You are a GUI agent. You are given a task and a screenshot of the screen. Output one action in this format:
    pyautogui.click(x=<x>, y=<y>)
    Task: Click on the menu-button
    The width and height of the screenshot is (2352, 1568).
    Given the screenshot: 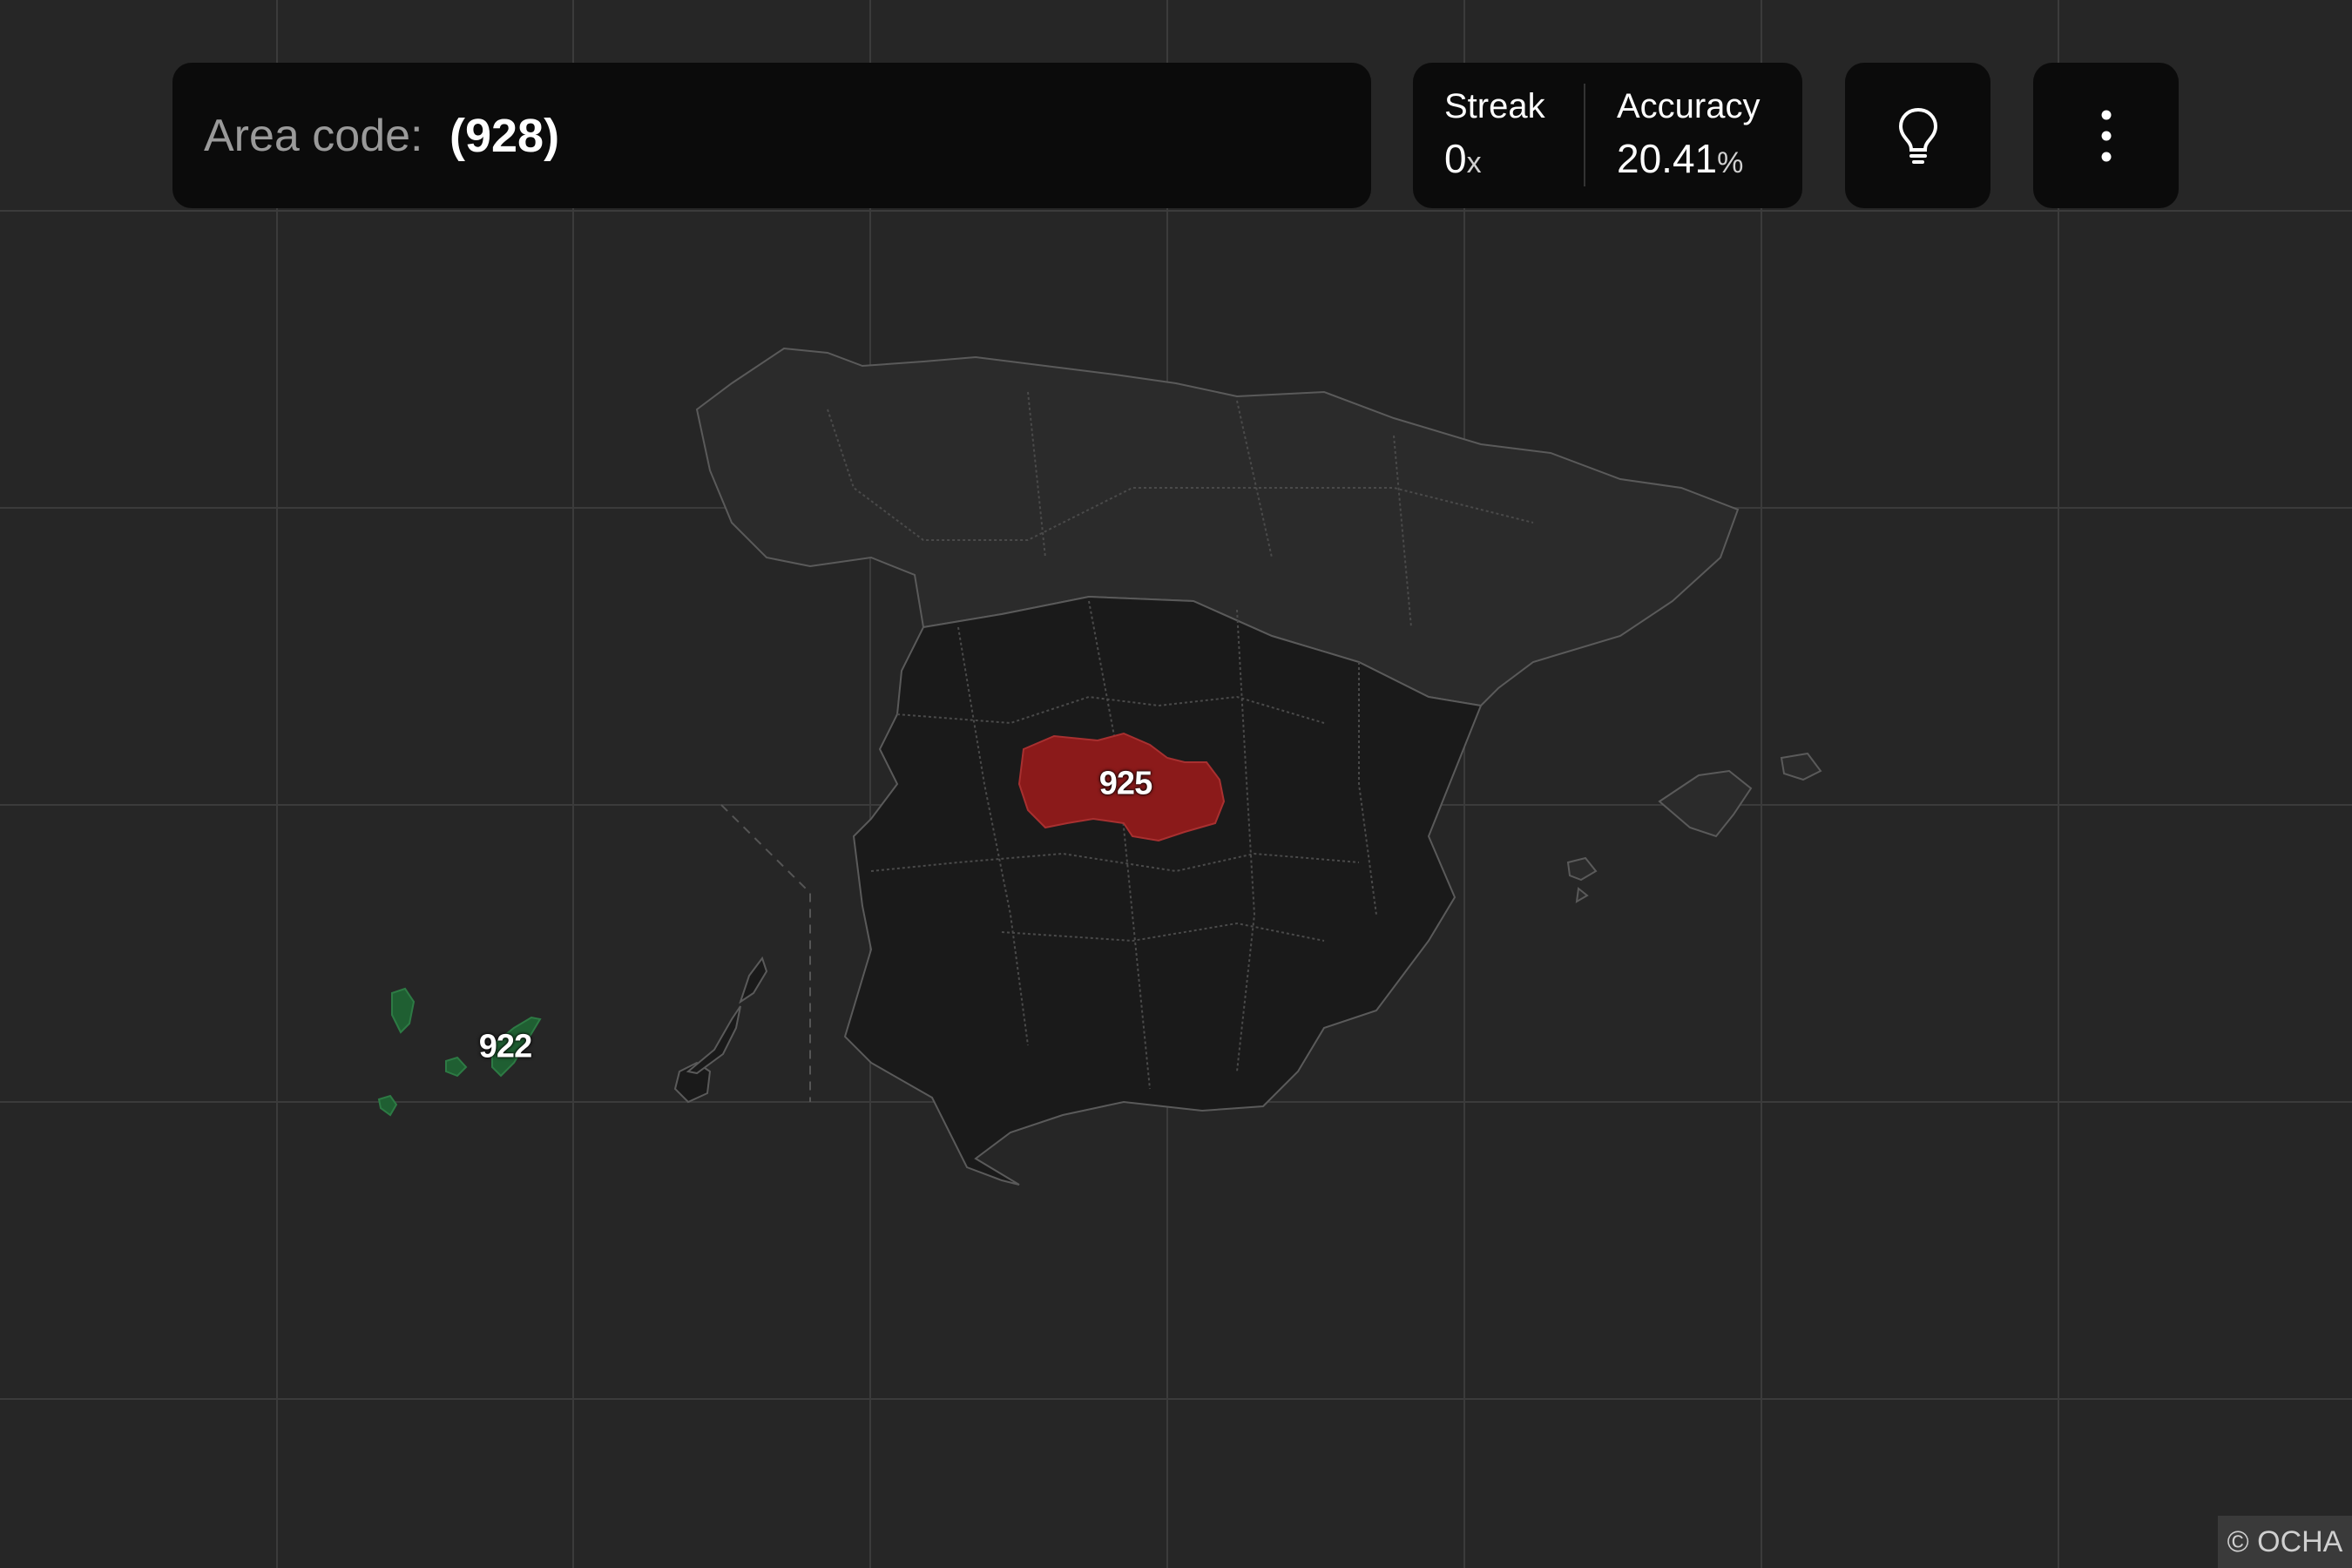 What is the action you would take?
    pyautogui.click(x=2106, y=135)
    